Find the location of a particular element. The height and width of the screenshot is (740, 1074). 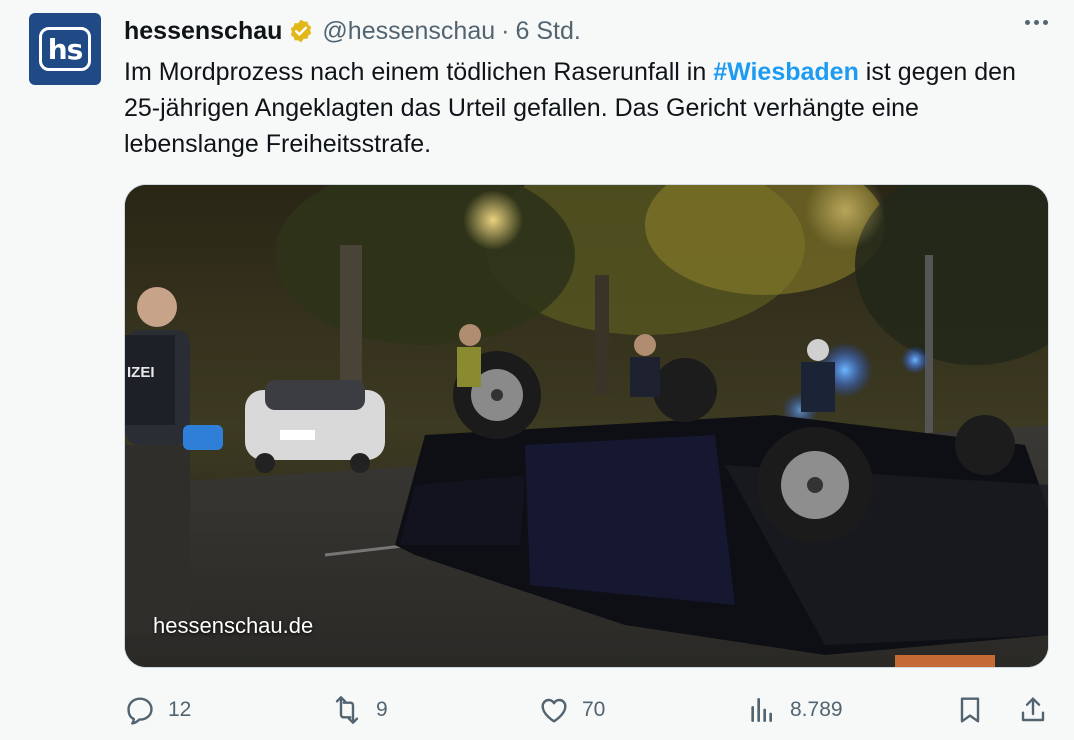

avatar-logo: hs is located at coordinates (65, 49).